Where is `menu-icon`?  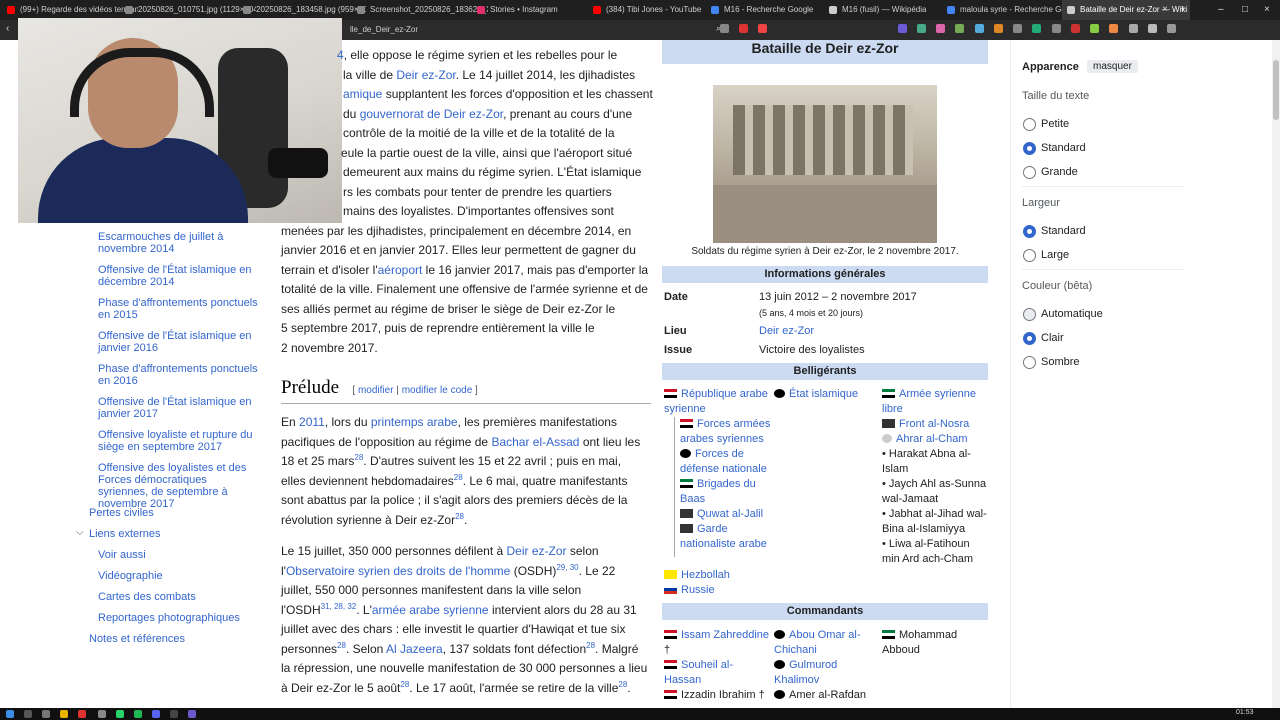 menu-icon is located at coordinates (1171, 28).